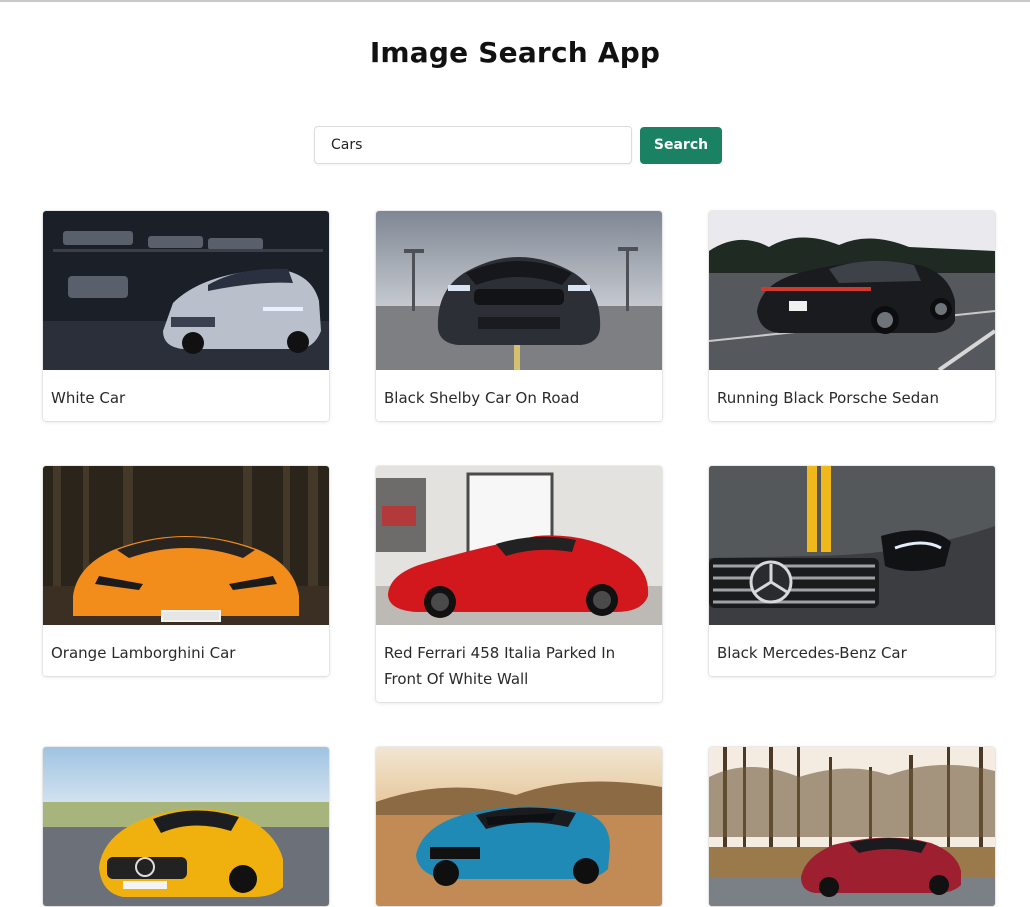 This screenshot has width=1030, height=907. What do you see at coordinates (515, 52) in the screenshot?
I see `page-title: Image Search App` at bounding box center [515, 52].